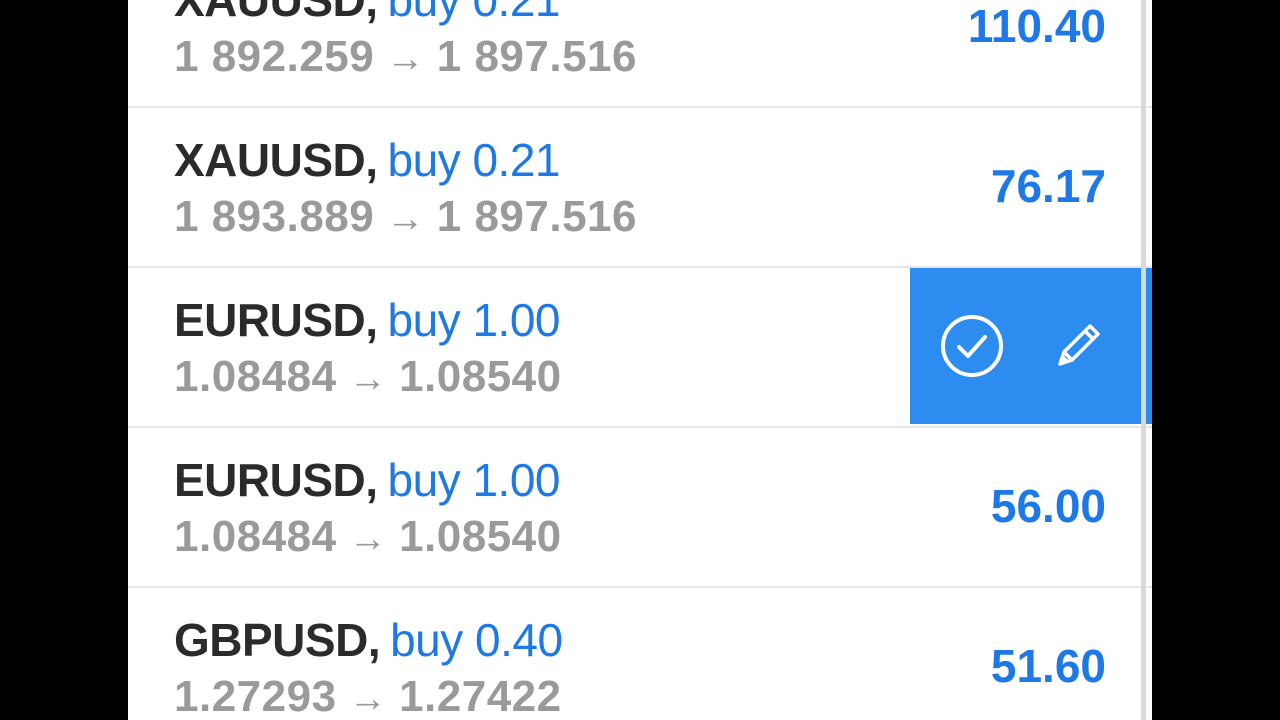 Image resolution: width=1280 pixels, height=720 pixels. I want to click on trade-prices: 1 892.259 → 1 897.516, so click(405, 58).